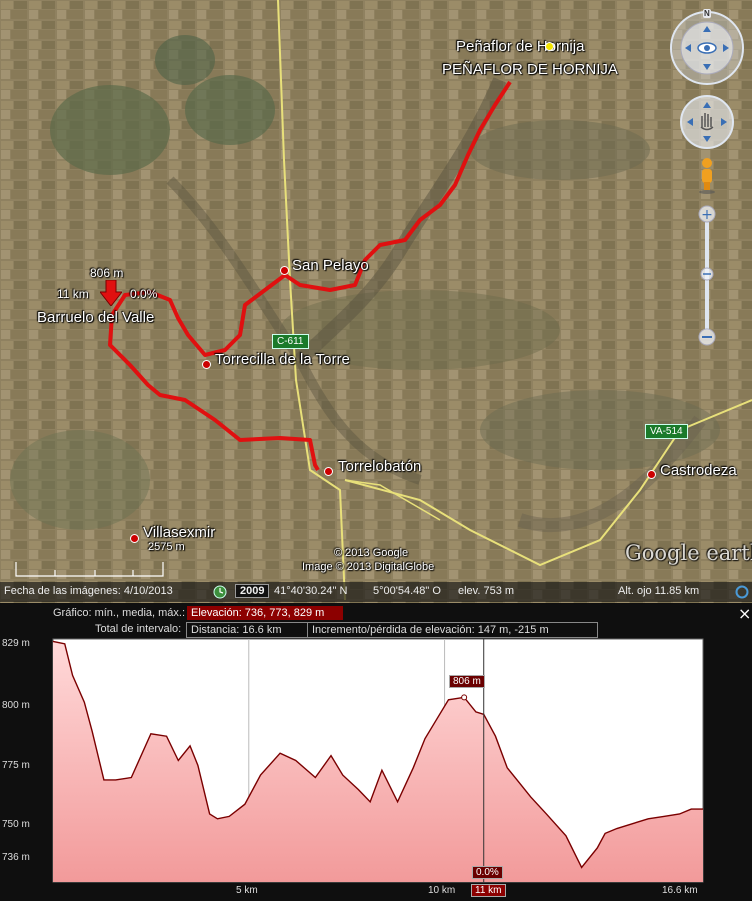 This screenshot has width=752, height=901. I want to click on place-villasexmir: Villasexmir, so click(179, 532).